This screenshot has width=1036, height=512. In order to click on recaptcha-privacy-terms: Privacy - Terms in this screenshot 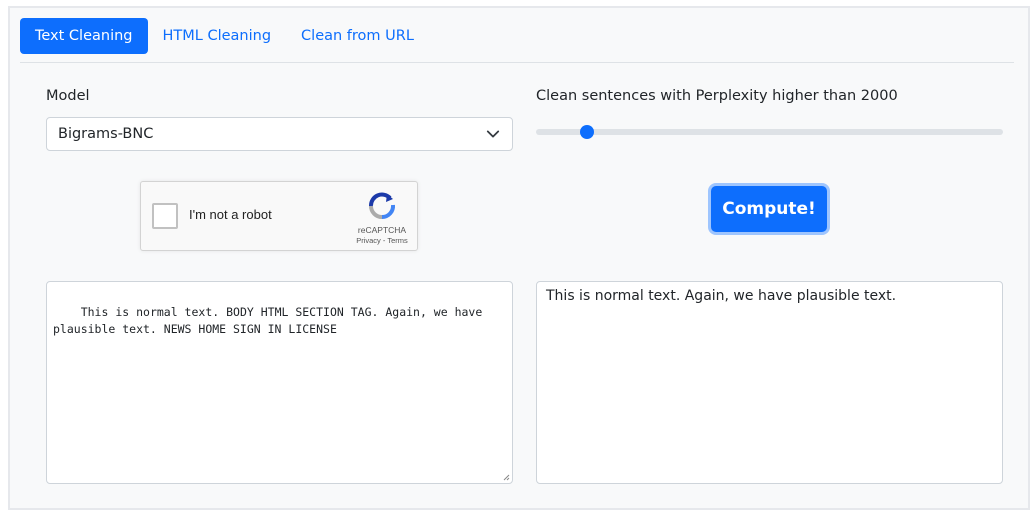, I will do `click(382, 240)`.